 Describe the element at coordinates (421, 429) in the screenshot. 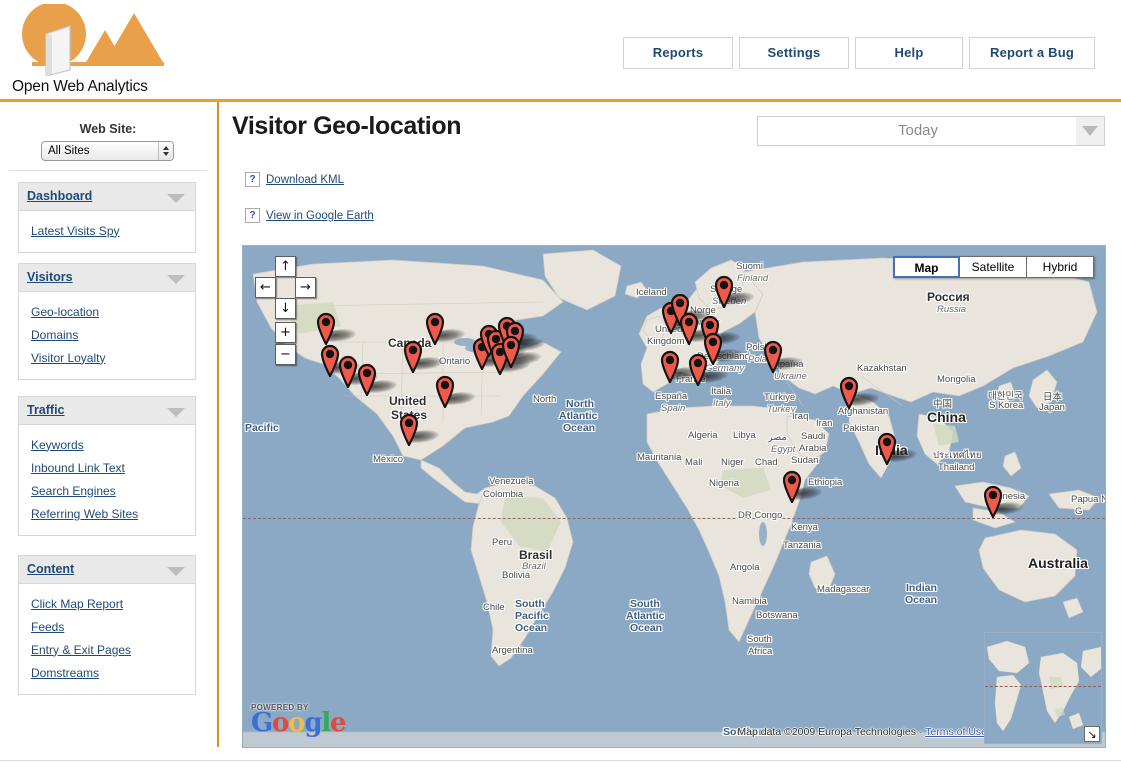

I see `map-marker-mexico` at that location.